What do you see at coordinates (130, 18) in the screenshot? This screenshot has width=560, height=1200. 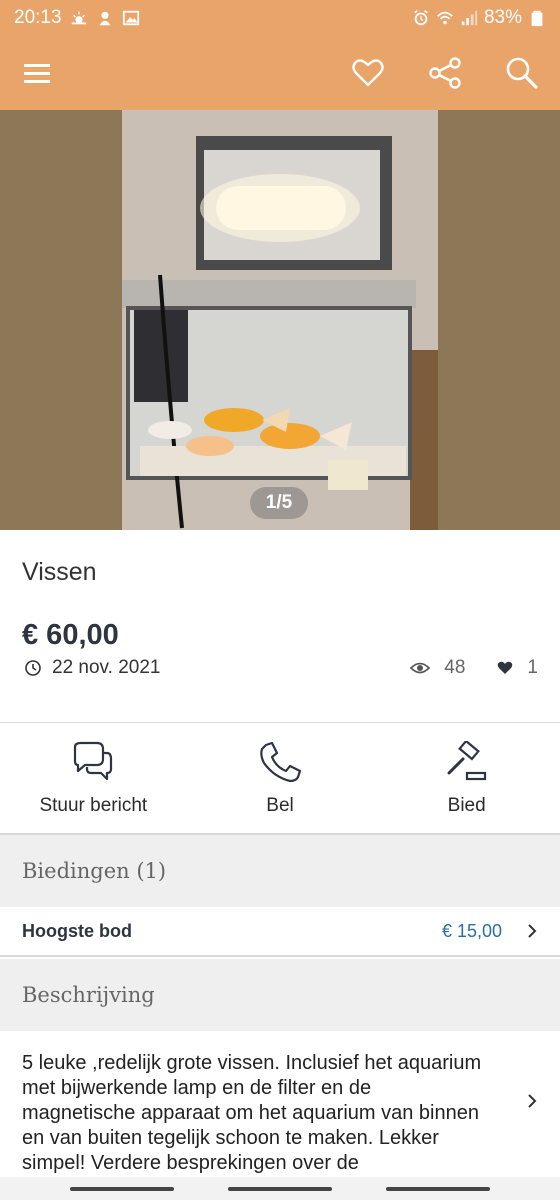 I see `gallery-icon` at bounding box center [130, 18].